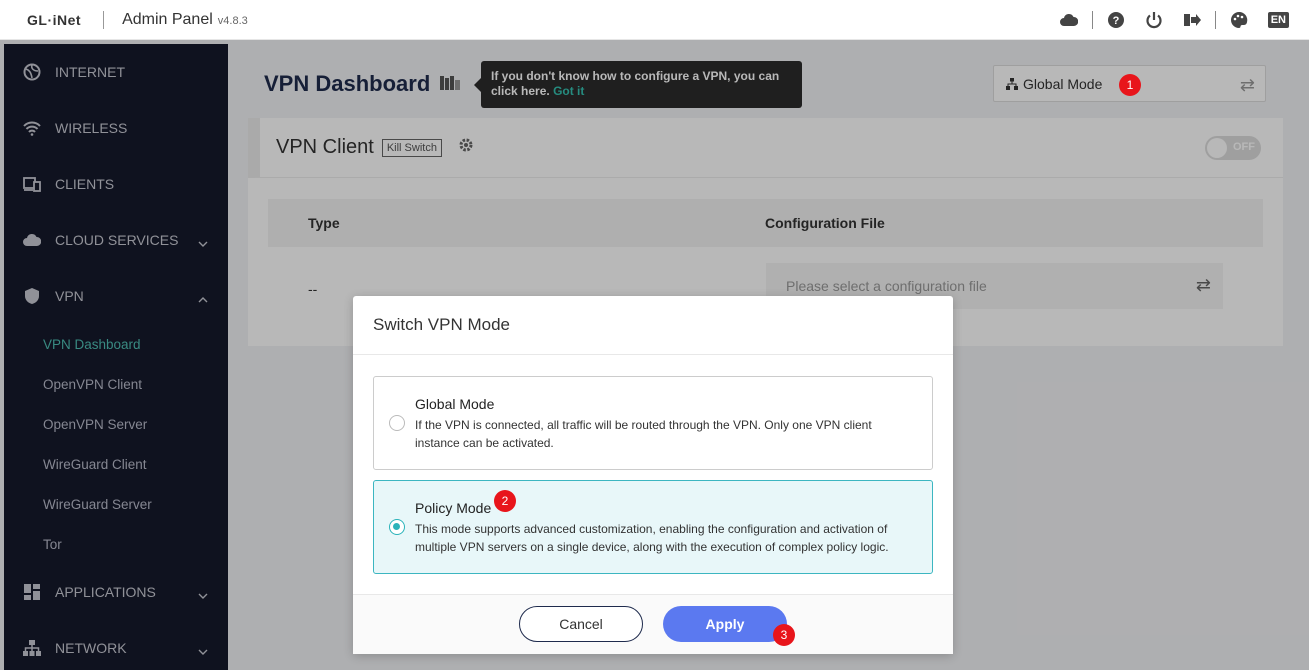 This screenshot has height=670, width=1309. What do you see at coordinates (1068, 20) in the screenshot?
I see `cloud-icon` at bounding box center [1068, 20].